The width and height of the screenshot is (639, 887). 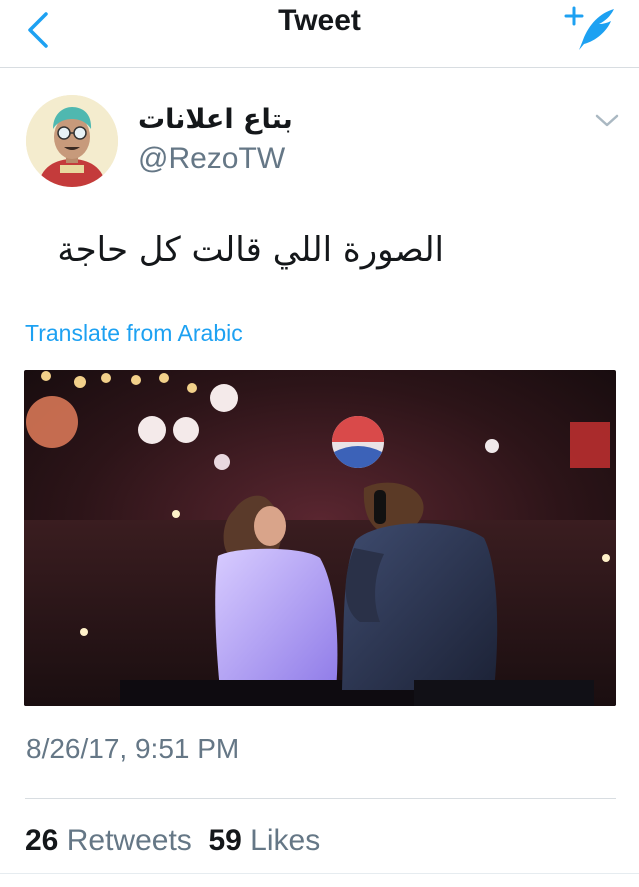 I want to click on likes-count: 59, so click(x=225, y=840).